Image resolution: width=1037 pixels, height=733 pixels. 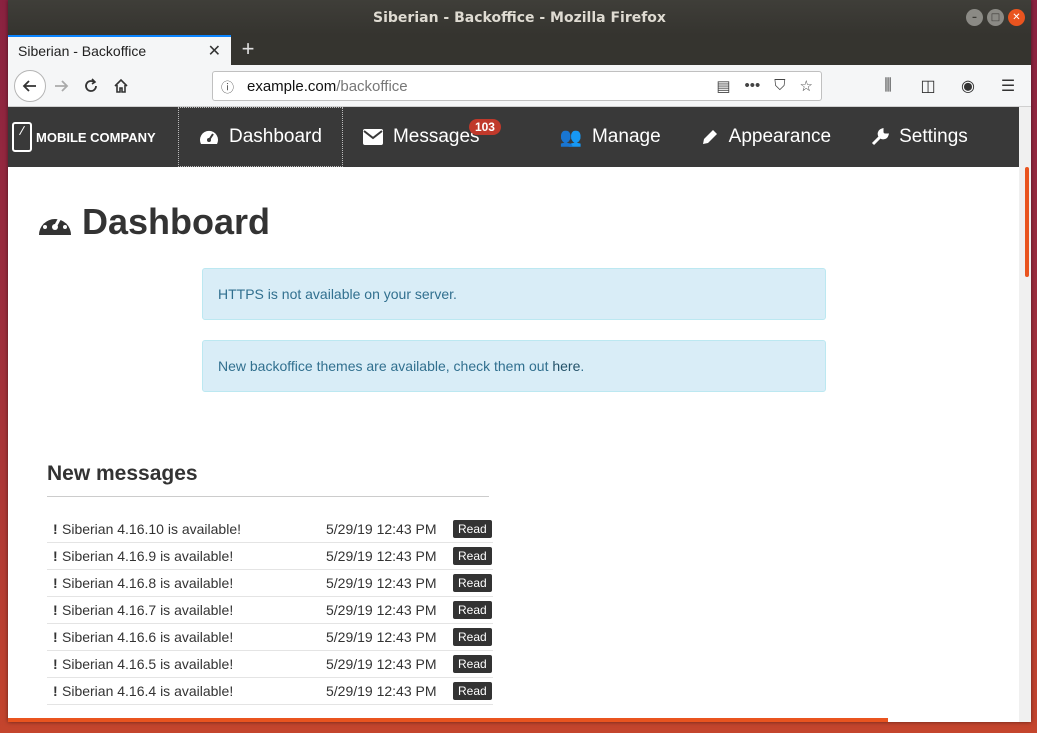 What do you see at coordinates (928, 86) in the screenshot?
I see `sidebar-icon: ◫` at bounding box center [928, 86].